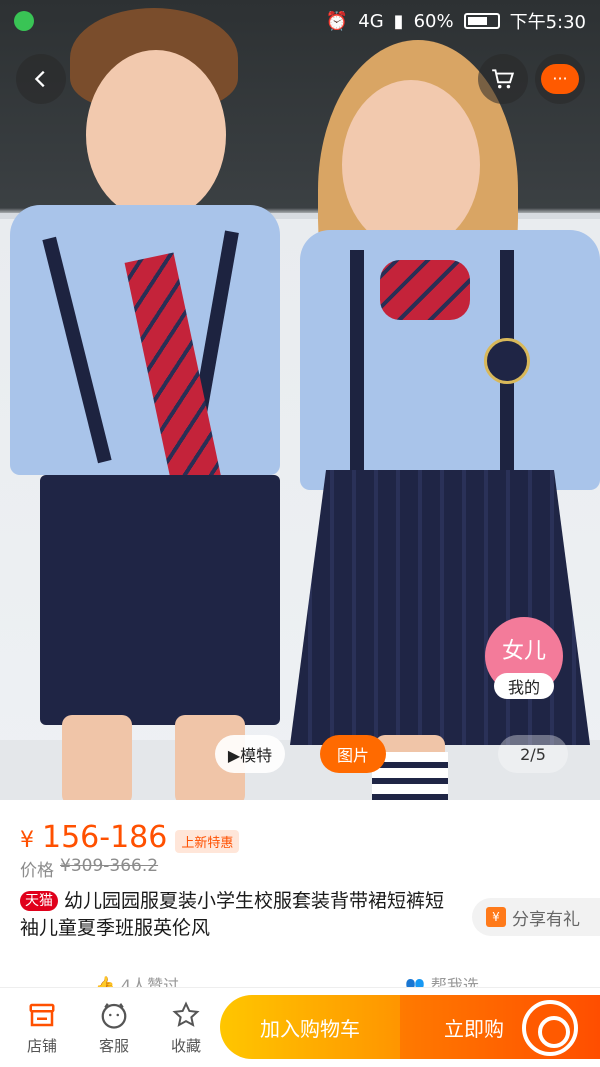 The height and width of the screenshot is (1067, 600). What do you see at coordinates (207, 841) in the screenshot?
I see `promo-tag: 上新特惠` at bounding box center [207, 841].